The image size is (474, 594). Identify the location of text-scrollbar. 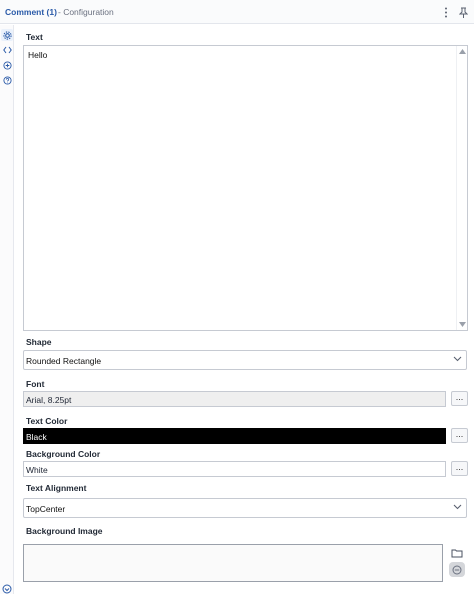
(461, 188).